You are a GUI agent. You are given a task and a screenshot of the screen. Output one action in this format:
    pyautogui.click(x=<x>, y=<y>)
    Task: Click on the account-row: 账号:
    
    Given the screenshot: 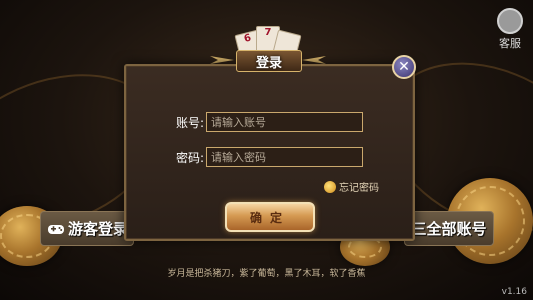 What is the action you would take?
    pyautogui.click(x=262, y=122)
    